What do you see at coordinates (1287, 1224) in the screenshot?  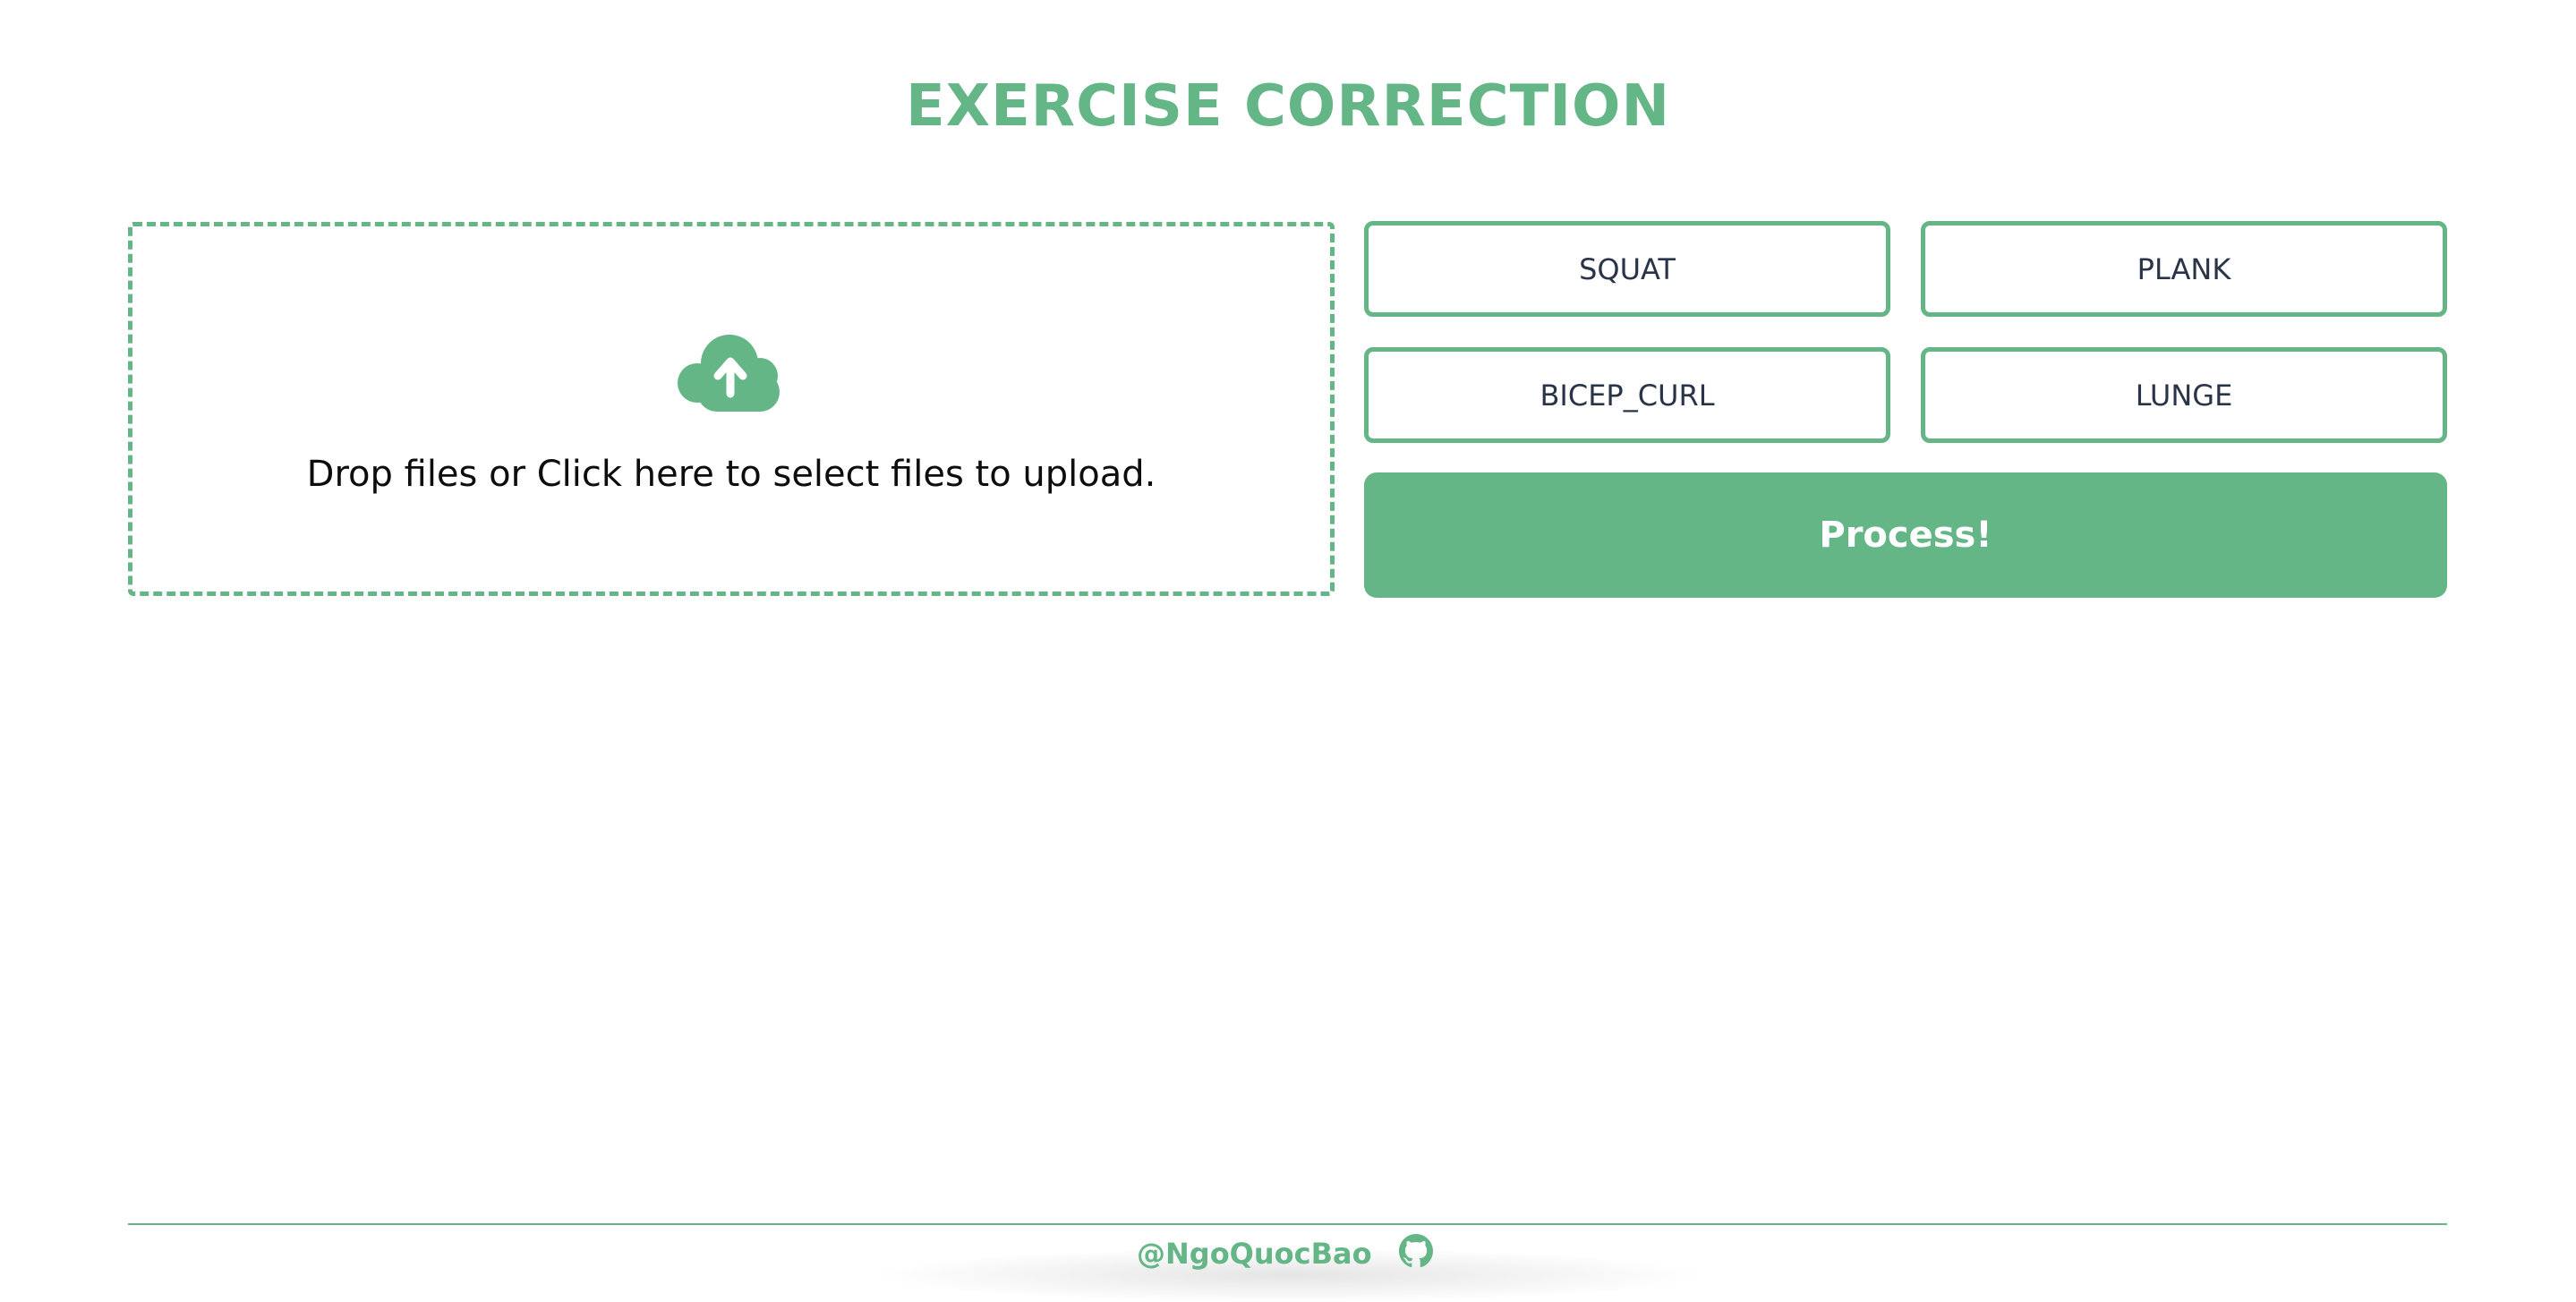 I see `footer-divider` at bounding box center [1287, 1224].